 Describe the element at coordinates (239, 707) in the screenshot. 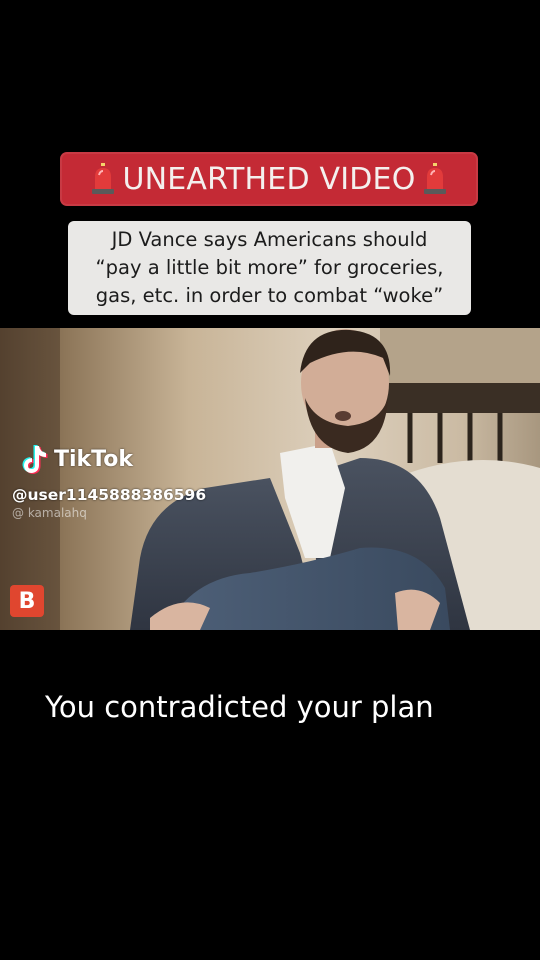

I see `video-caption: You contradicted your plan` at that location.